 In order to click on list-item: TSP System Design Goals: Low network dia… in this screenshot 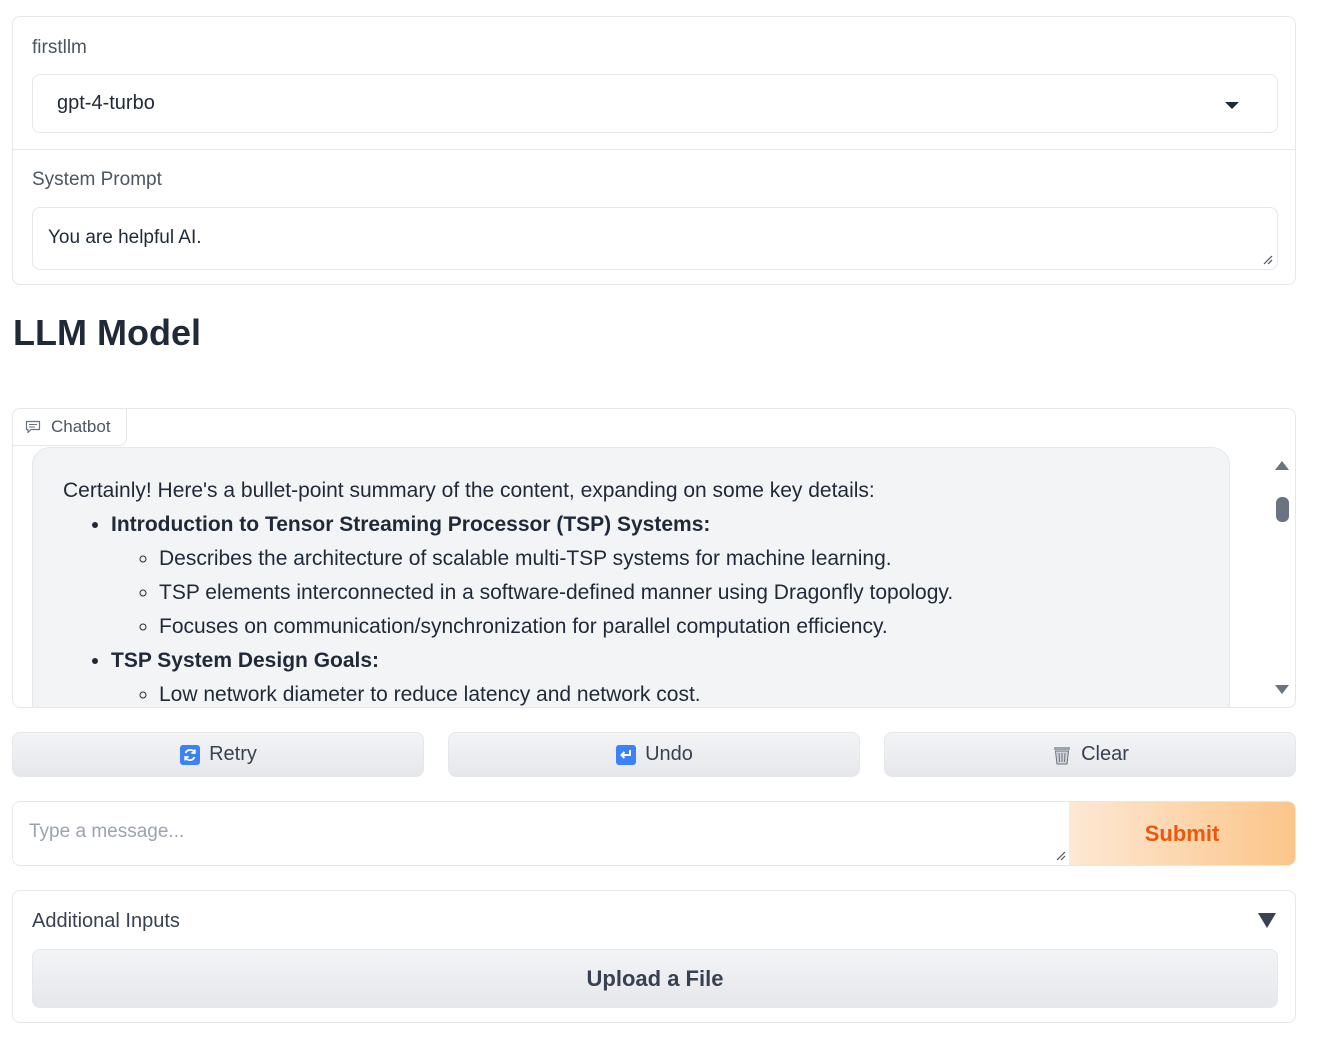, I will do `click(655, 675)`.